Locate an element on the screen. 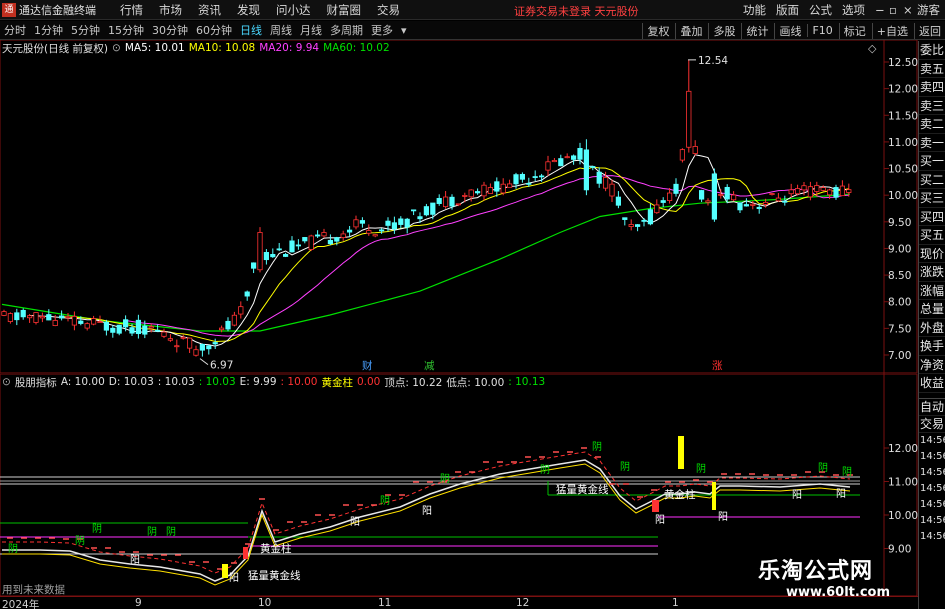 The width and height of the screenshot is (945, 609). event-mark: 涨 is located at coordinates (717, 366).